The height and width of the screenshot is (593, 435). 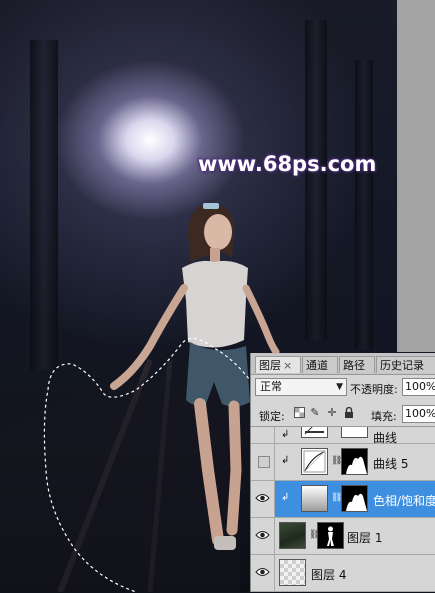 I want to click on tab-label: 历史记录, so click(x=402, y=365).